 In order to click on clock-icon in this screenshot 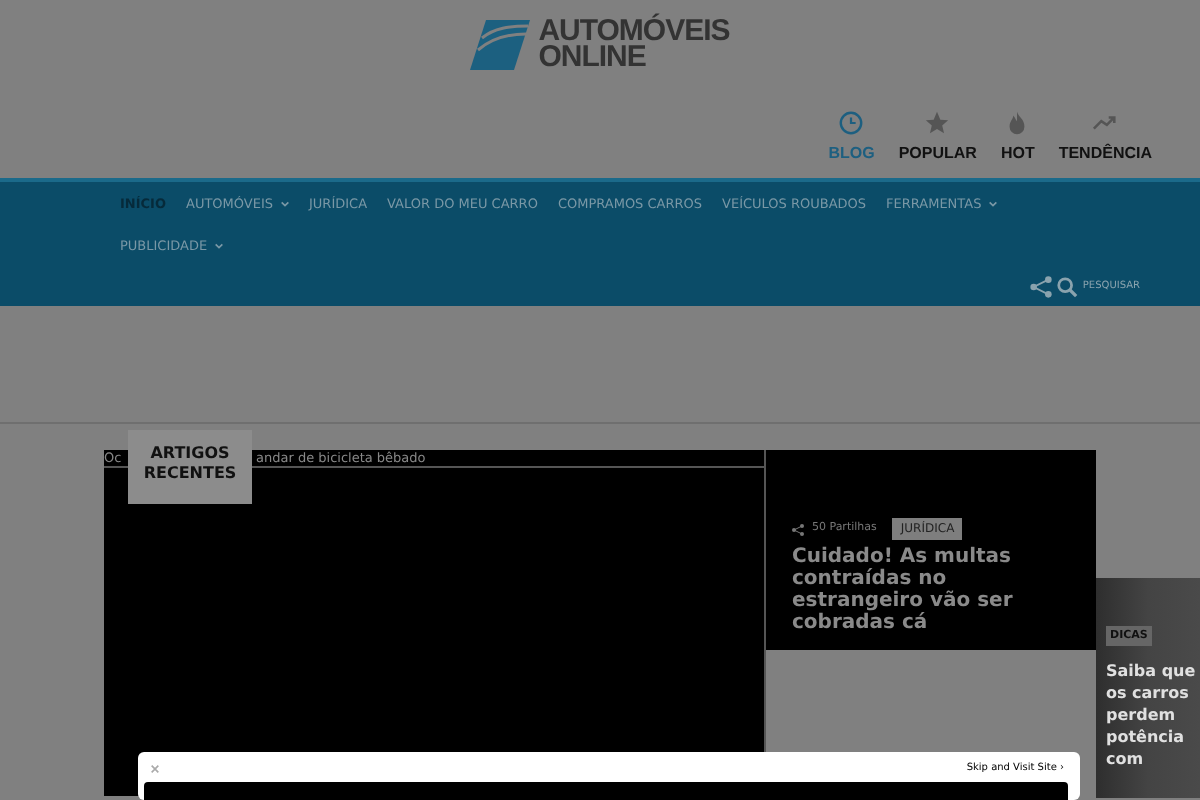, I will do `click(851, 123)`.